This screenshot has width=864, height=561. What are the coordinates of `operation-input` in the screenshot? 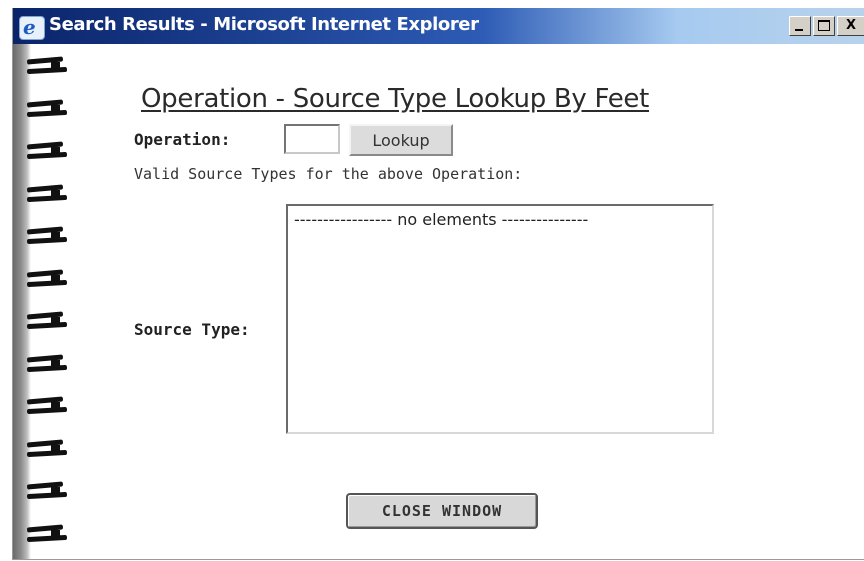 It's located at (312, 139).